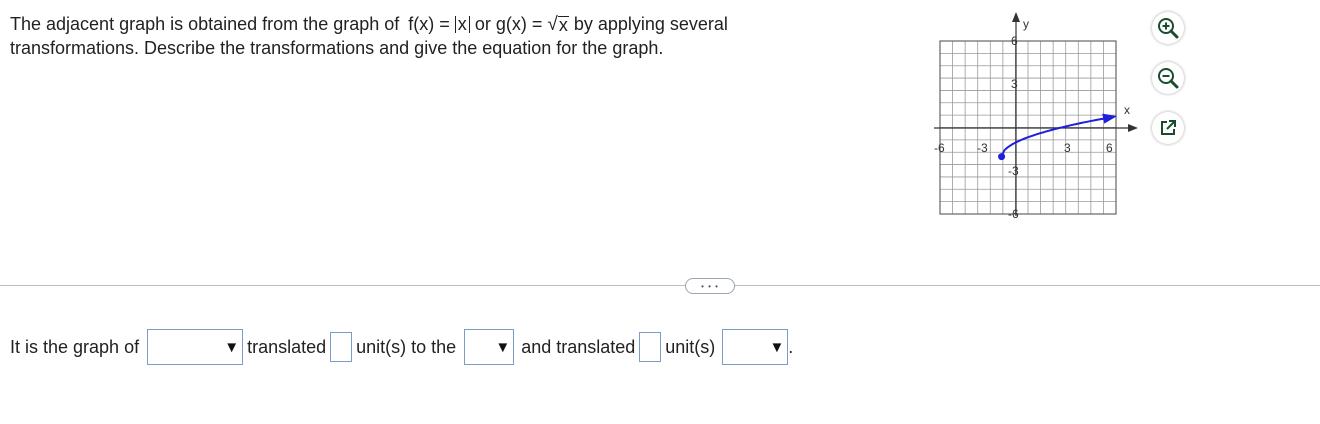 This screenshot has width=1320, height=424. I want to click on and-translated-label: and translated, so click(578, 346).